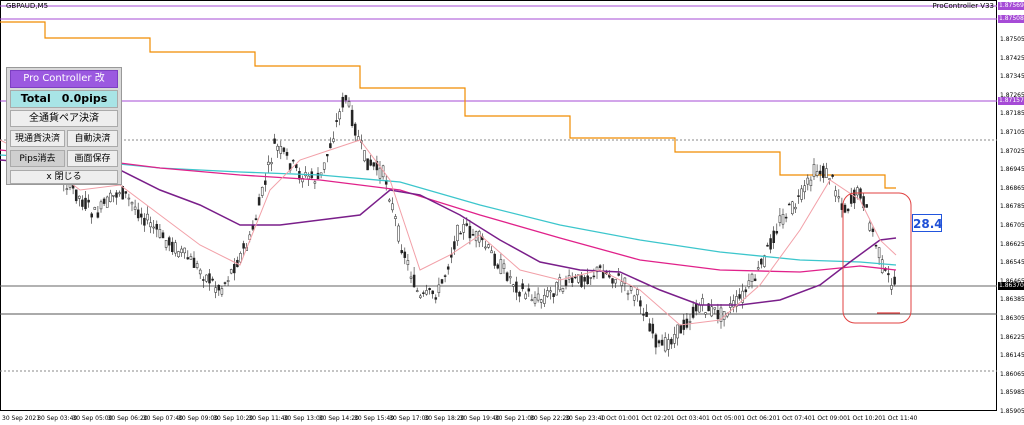 The height and width of the screenshot is (425, 1024). What do you see at coordinates (64, 118) in the screenshot?
I see `close-all-pairs-button: 全通貨ペア決済` at bounding box center [64, 118].